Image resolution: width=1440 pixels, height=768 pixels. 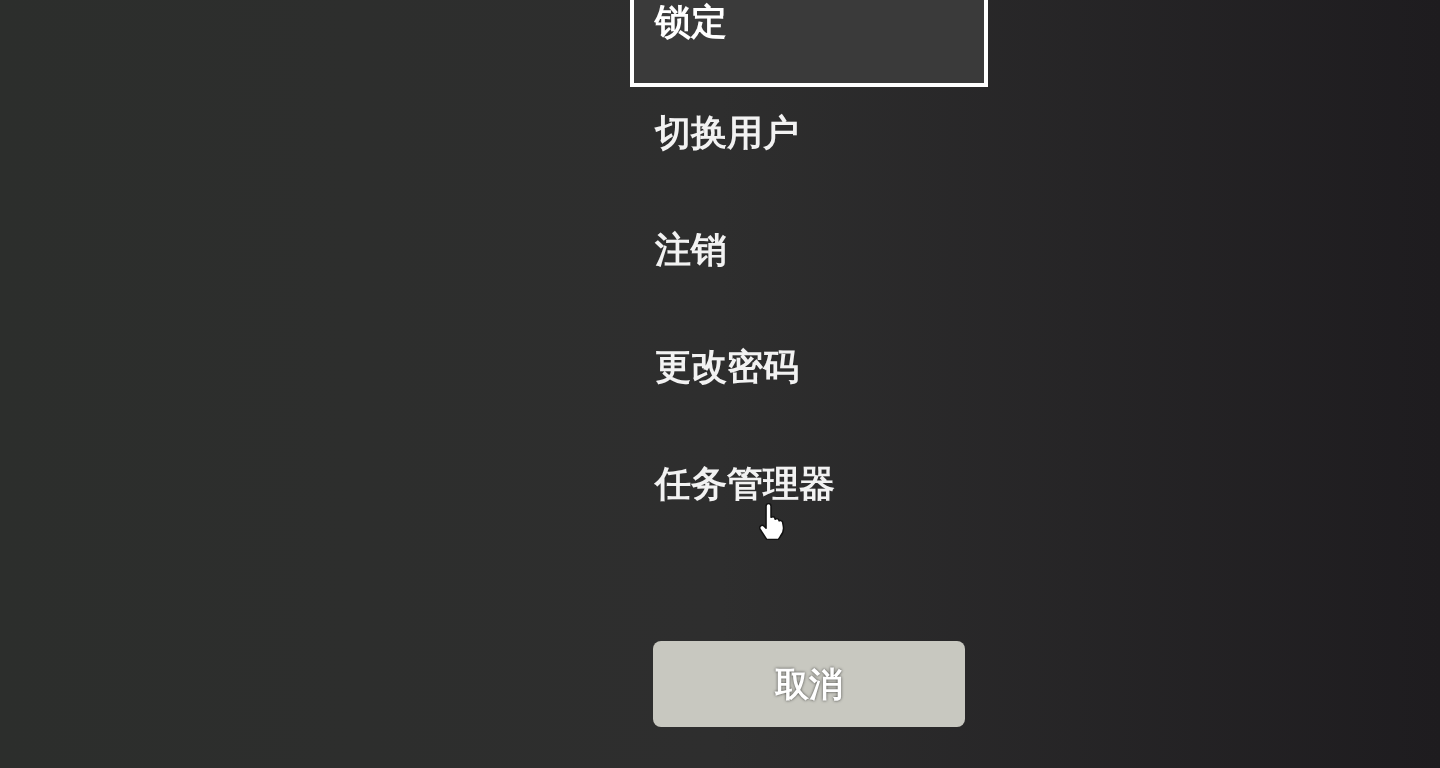 I want to click on hand-cursor-icon, so click(x=771, y=521).